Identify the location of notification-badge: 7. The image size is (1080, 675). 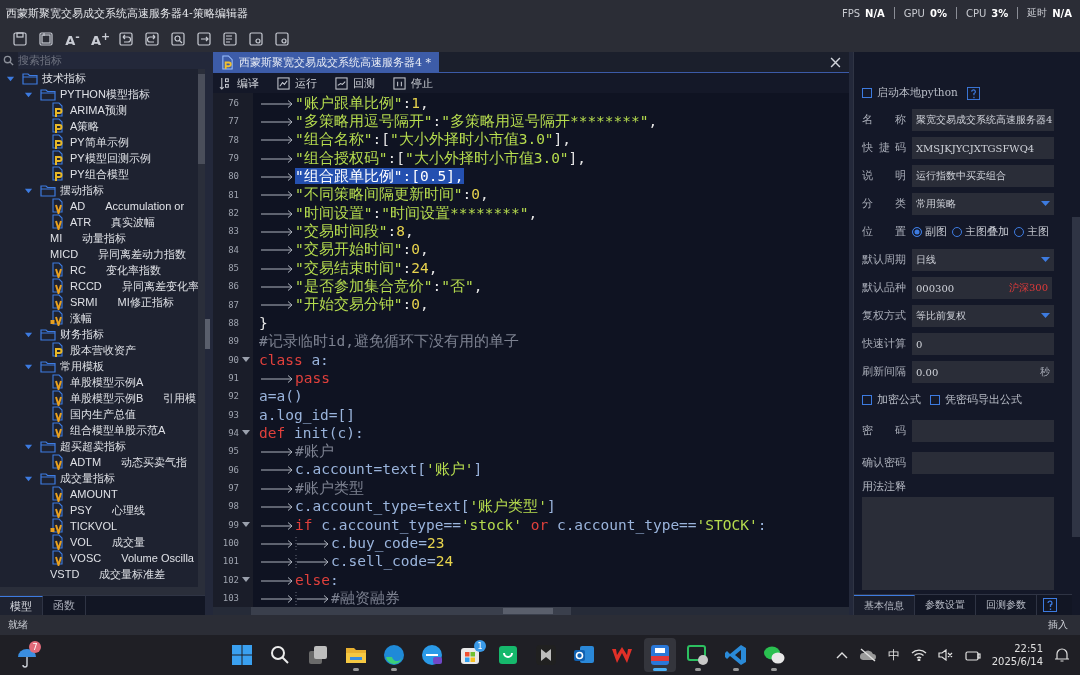
(35, 647).